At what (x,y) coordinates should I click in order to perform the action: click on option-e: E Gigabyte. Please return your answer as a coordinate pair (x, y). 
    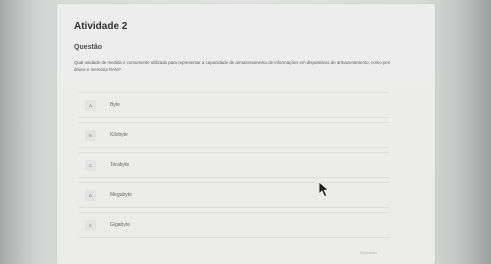
    Looking at the image, I should click on (234, 225).